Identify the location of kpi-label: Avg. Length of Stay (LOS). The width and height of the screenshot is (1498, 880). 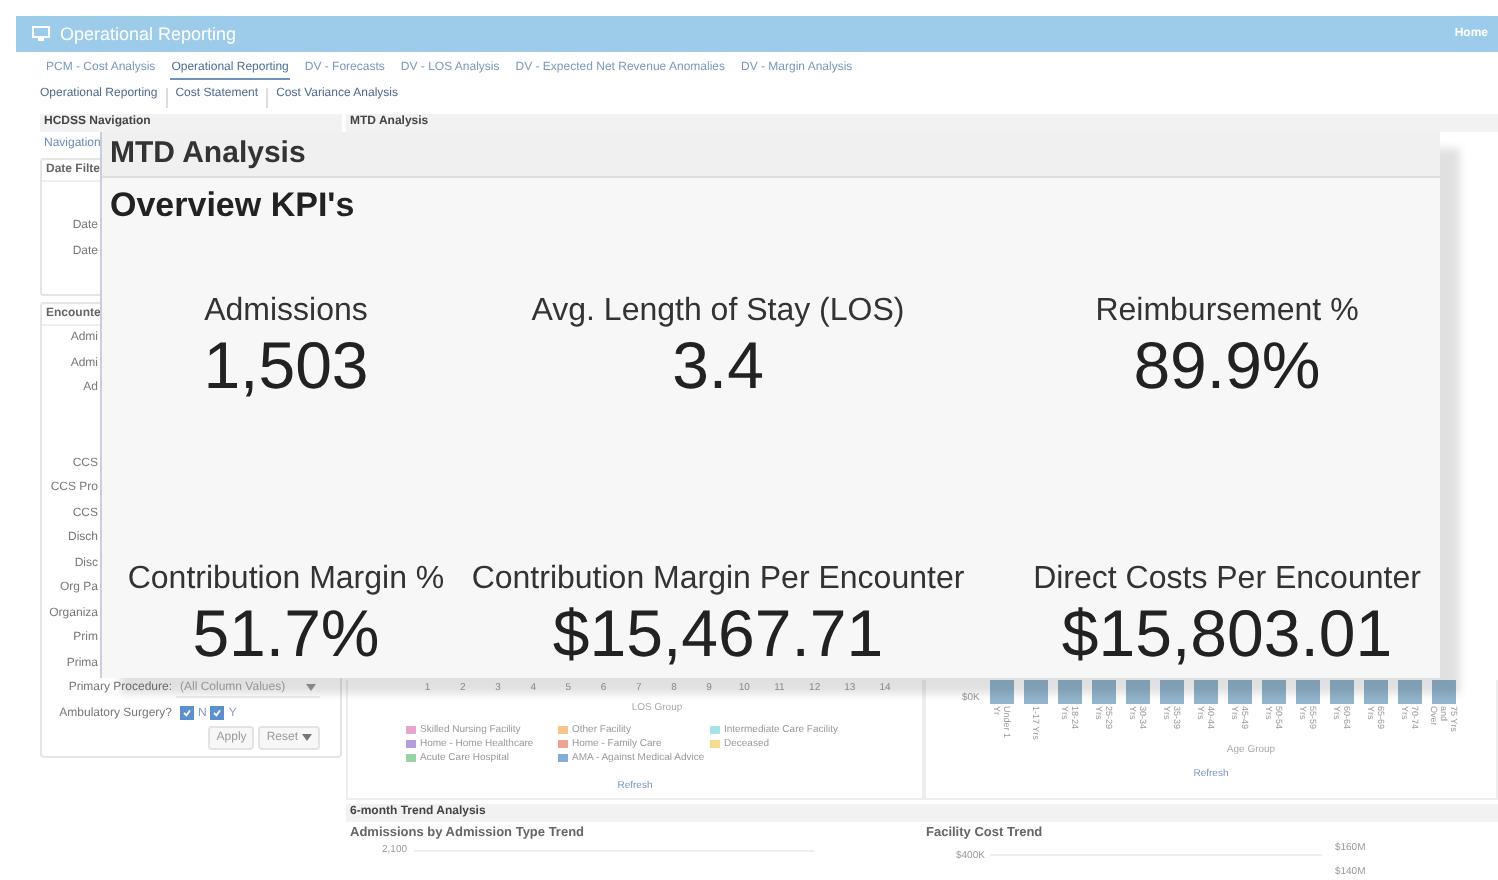
(718, 312).